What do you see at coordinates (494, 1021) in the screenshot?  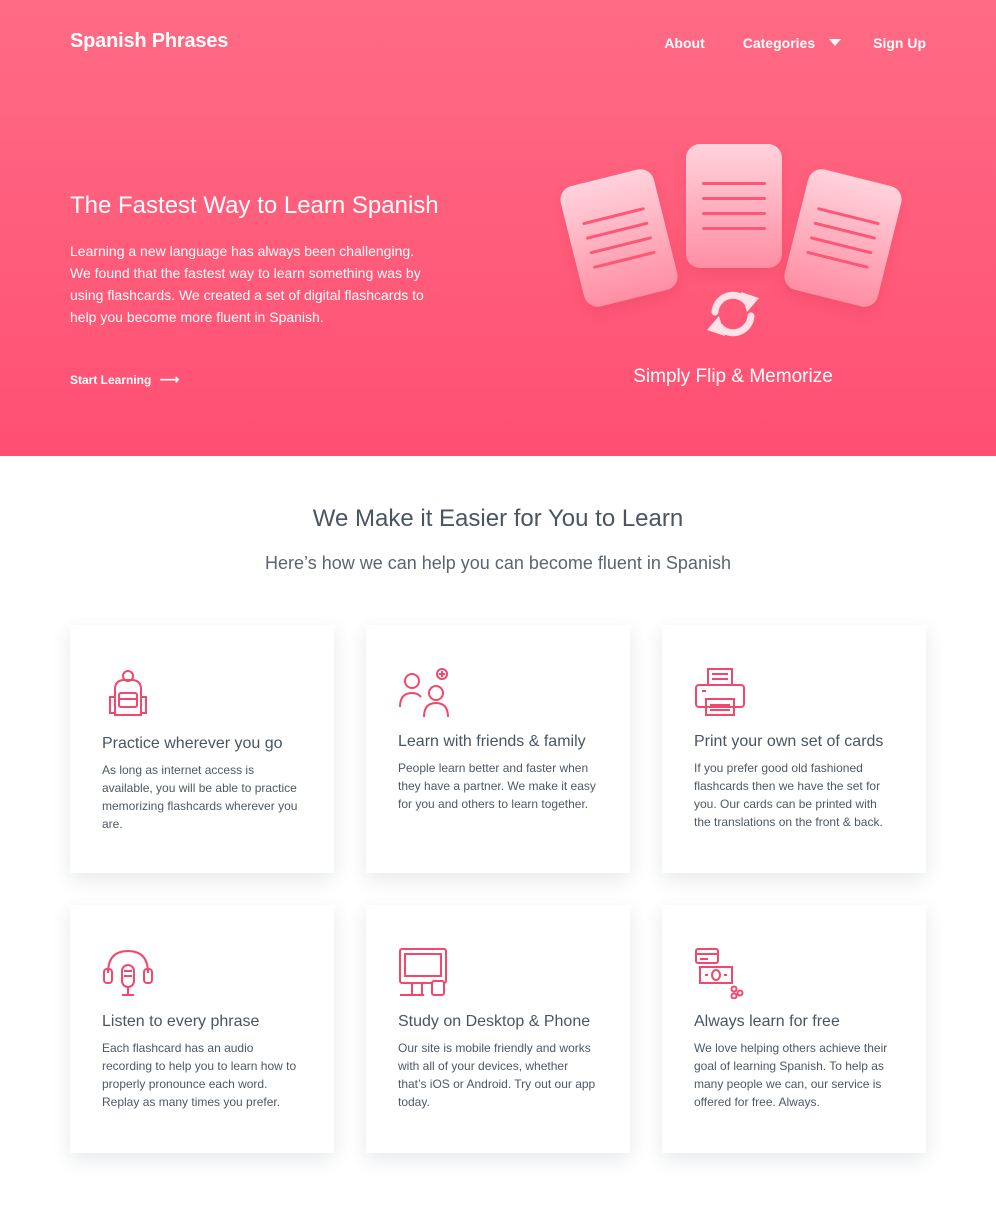 I see `feature-title: Study on Desktop & Phone` at bounding box center [494, 1021].